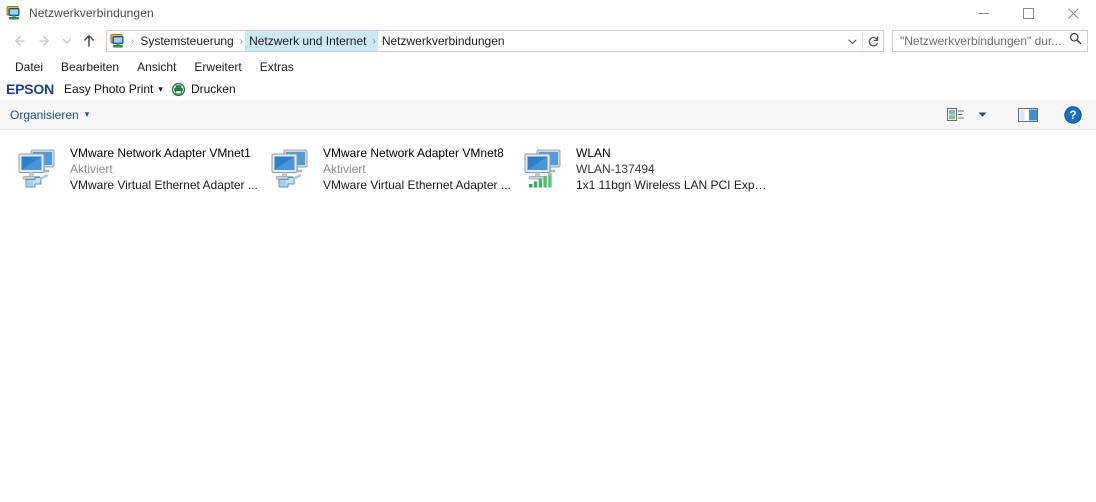 Image resolution: width=1096 pixels, height=502 pixels. I want to click on view-options-button, so click(956, 115).